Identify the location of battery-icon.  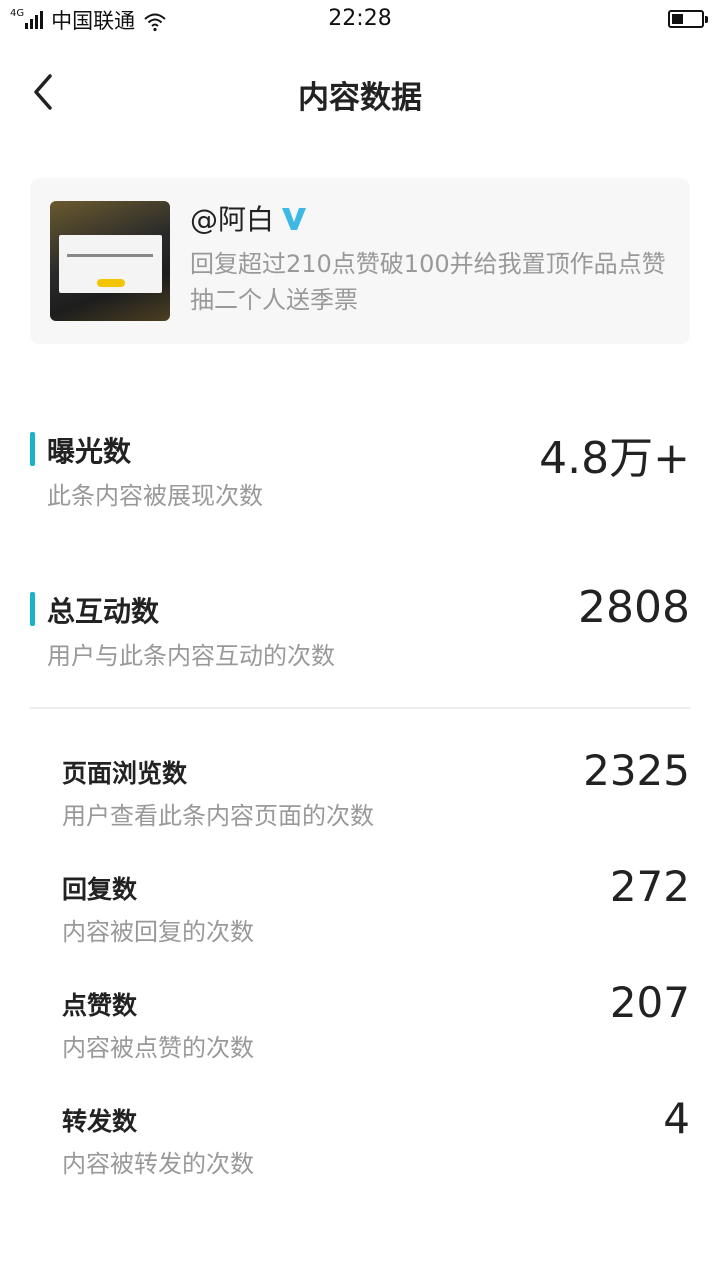
(688, 19).